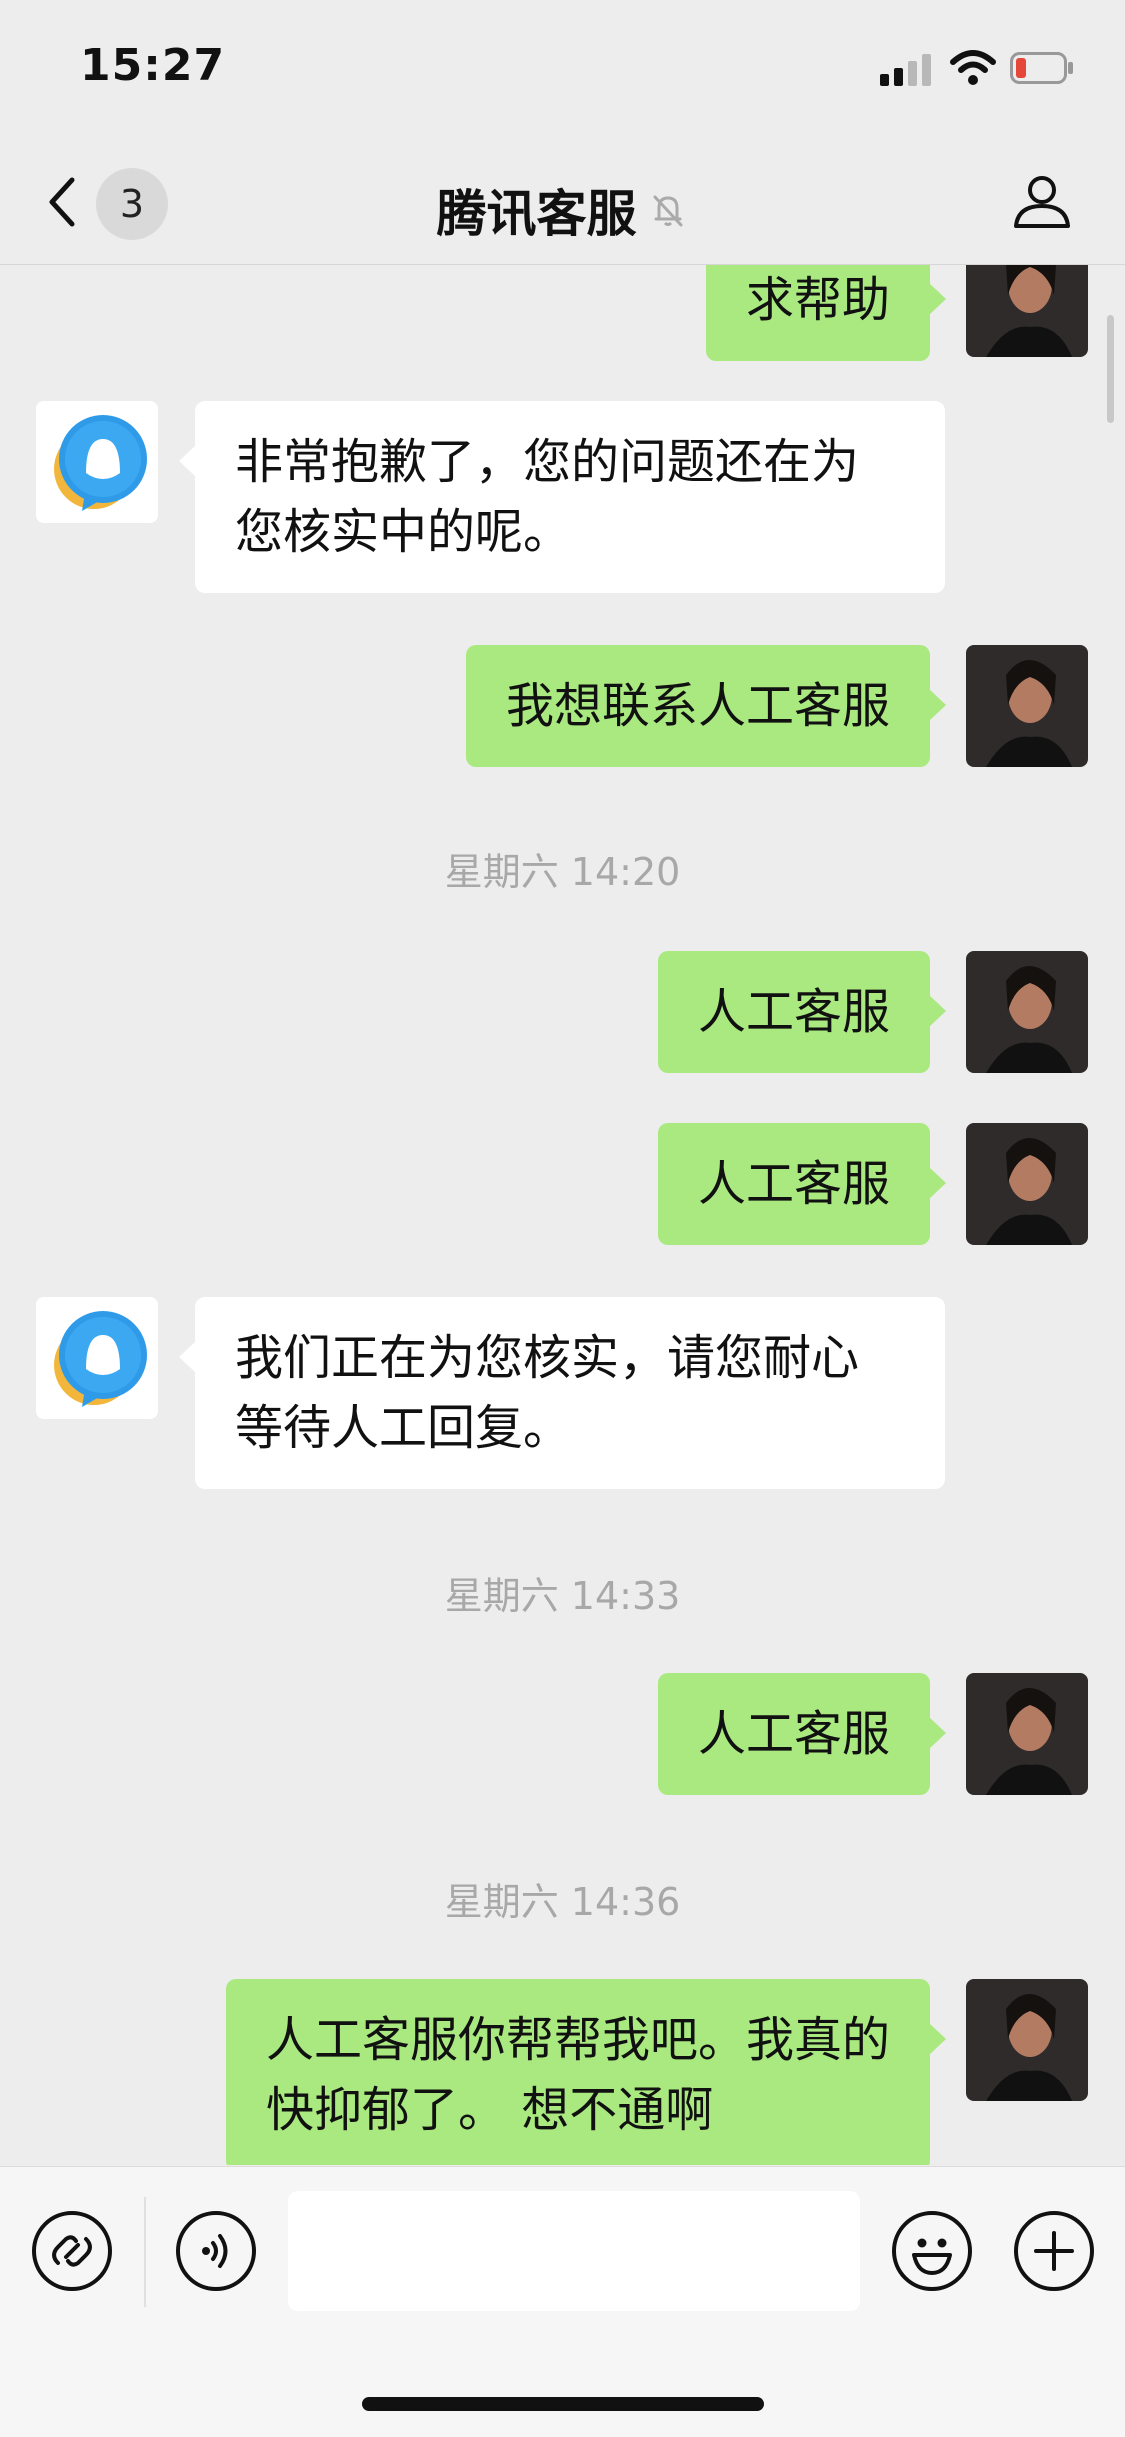  I want to click on wifi-icon, so click(973, 67).